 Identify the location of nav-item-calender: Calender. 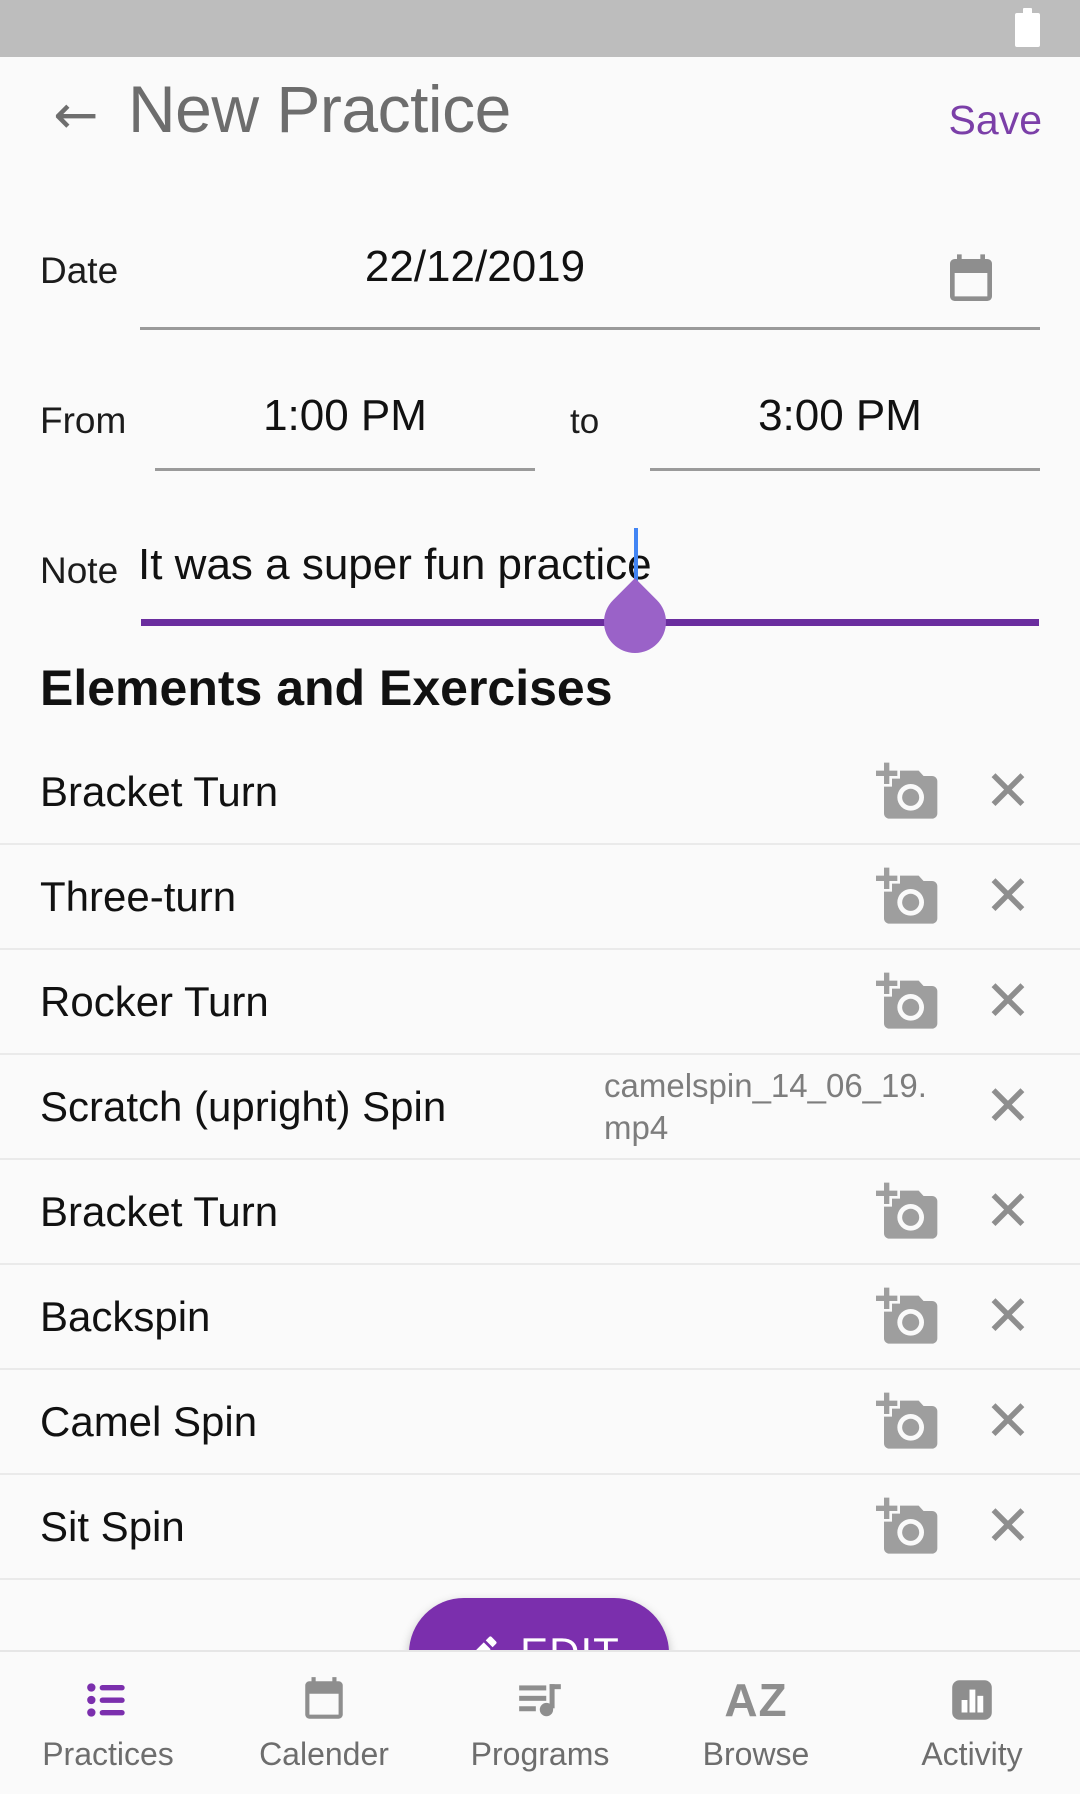
(324, 1723).